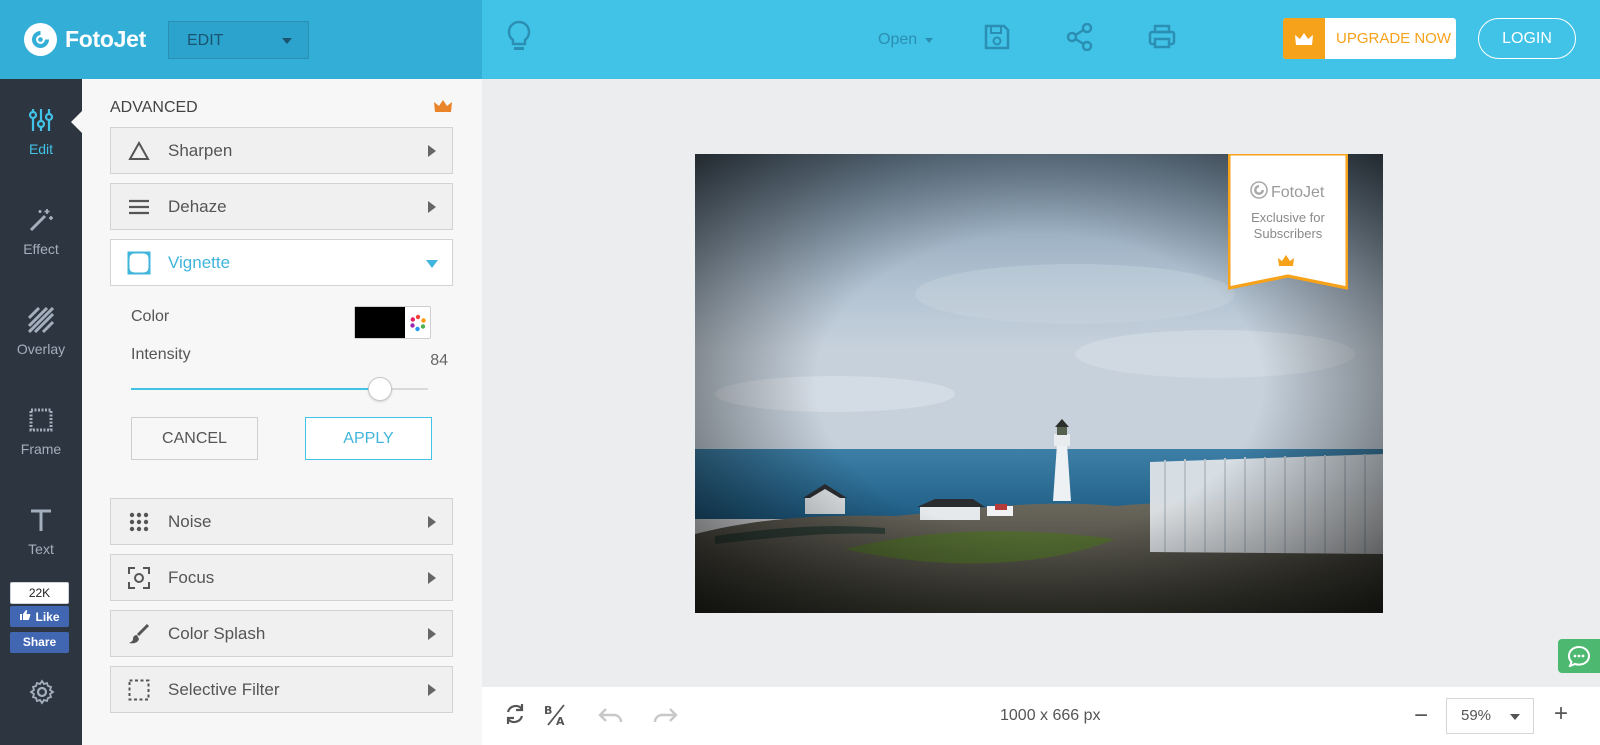 This screenshot has height=745, width=1600. What do you see at coordinates (1421, 716) in the screenshot?
I see `zoom-out-button: −` at bounding box center [1421, 716].